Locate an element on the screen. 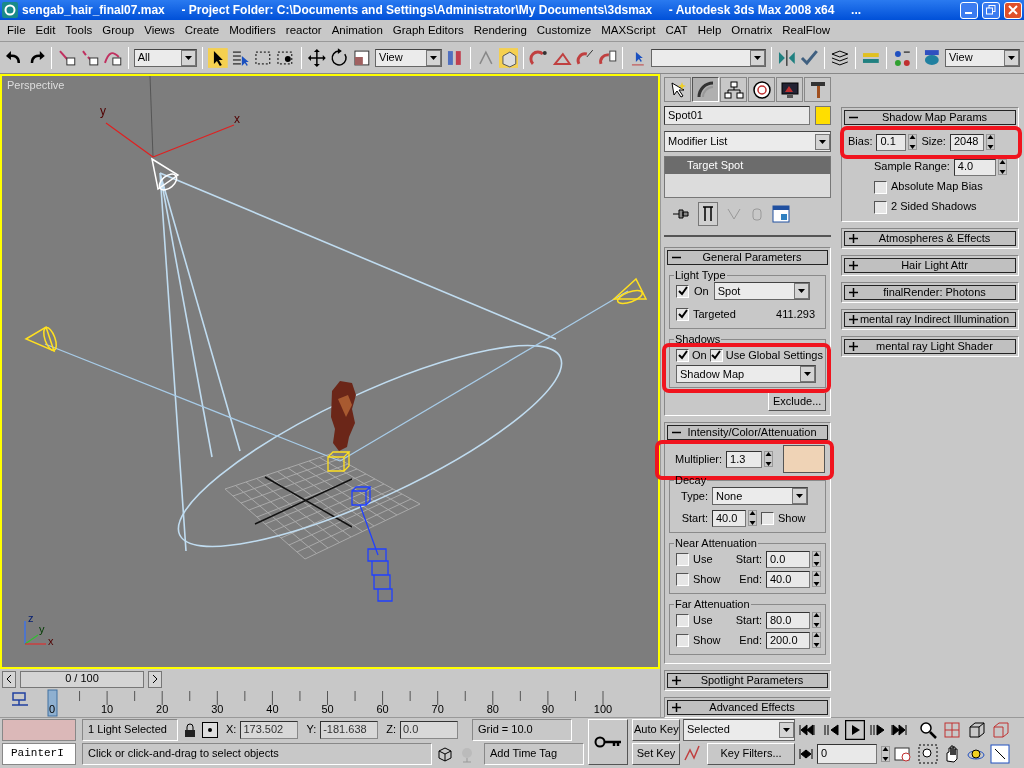 Image resolution: width=1024 pixels, height=768 pixels. rollout-header: Atmospheres & Effects is located at coordinates (930, 238).